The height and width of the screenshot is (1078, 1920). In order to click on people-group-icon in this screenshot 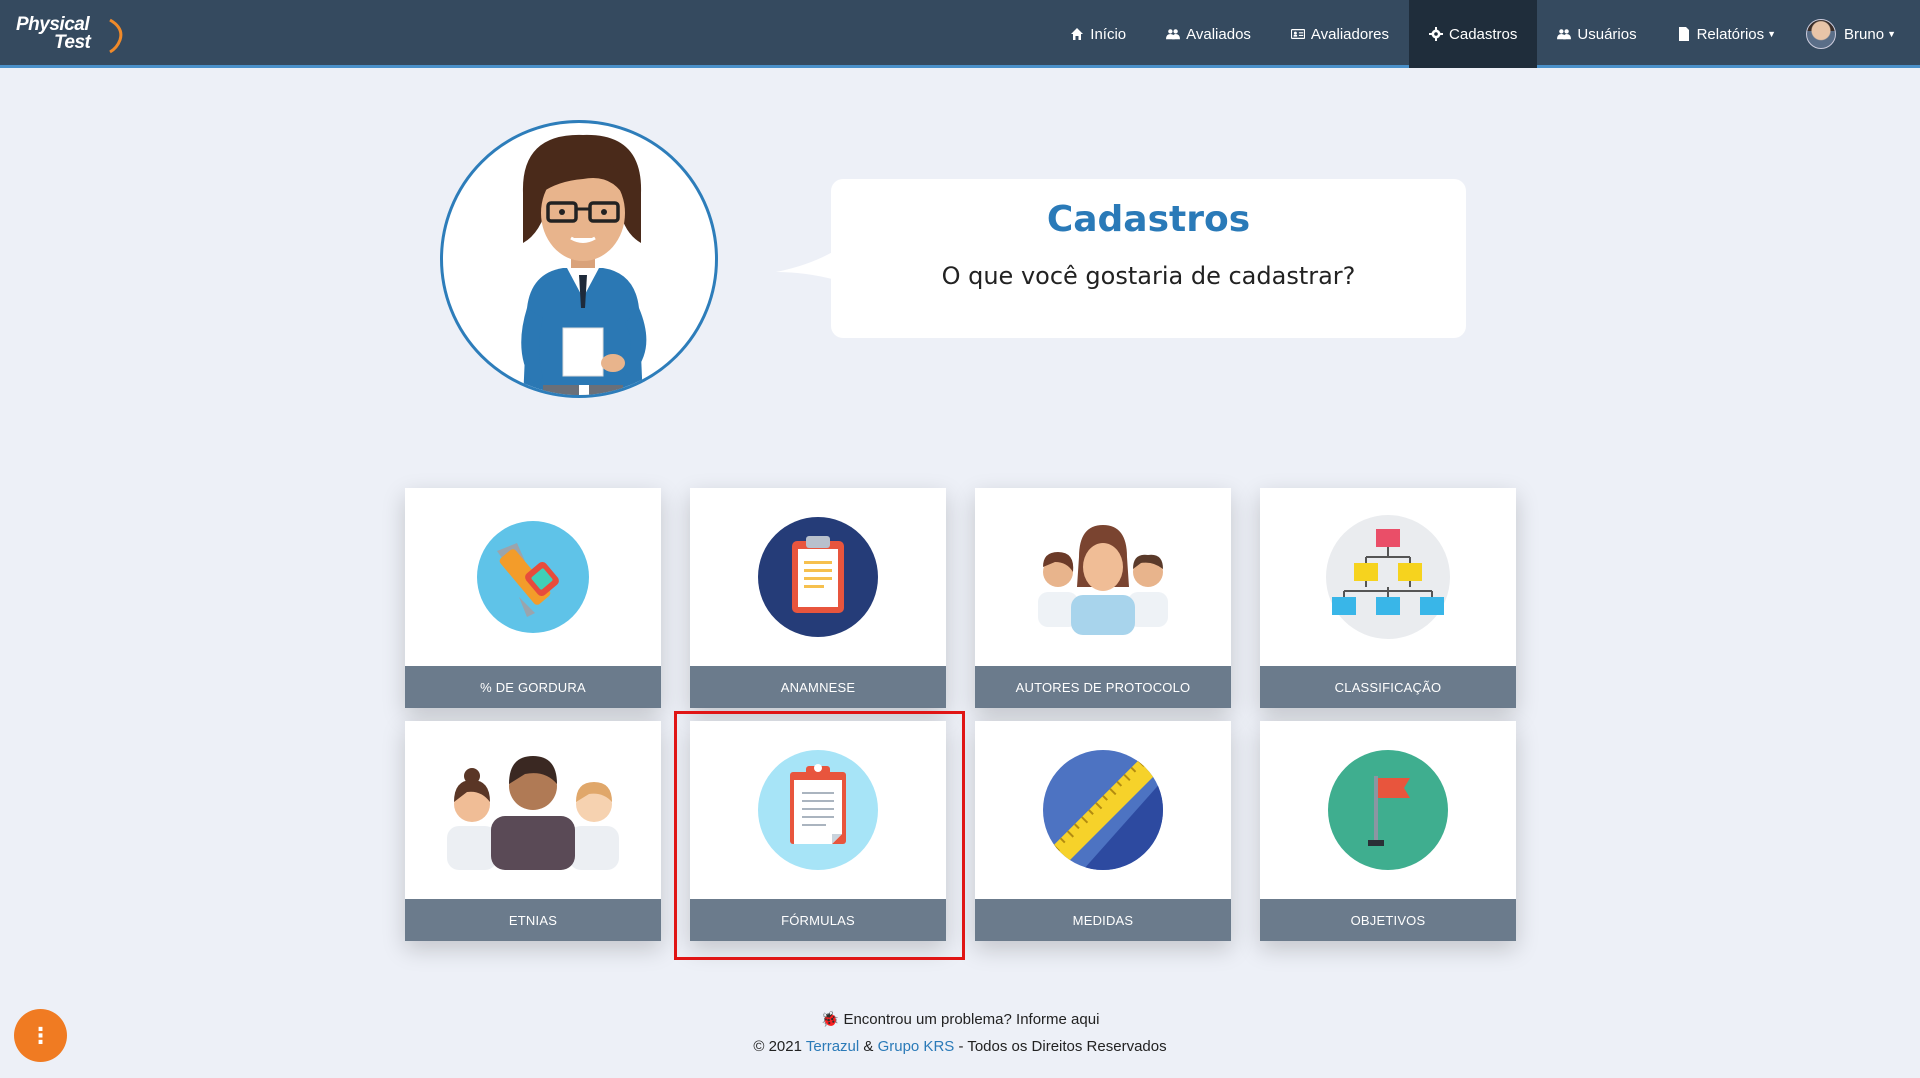, I will do `click(1103, 580)`.